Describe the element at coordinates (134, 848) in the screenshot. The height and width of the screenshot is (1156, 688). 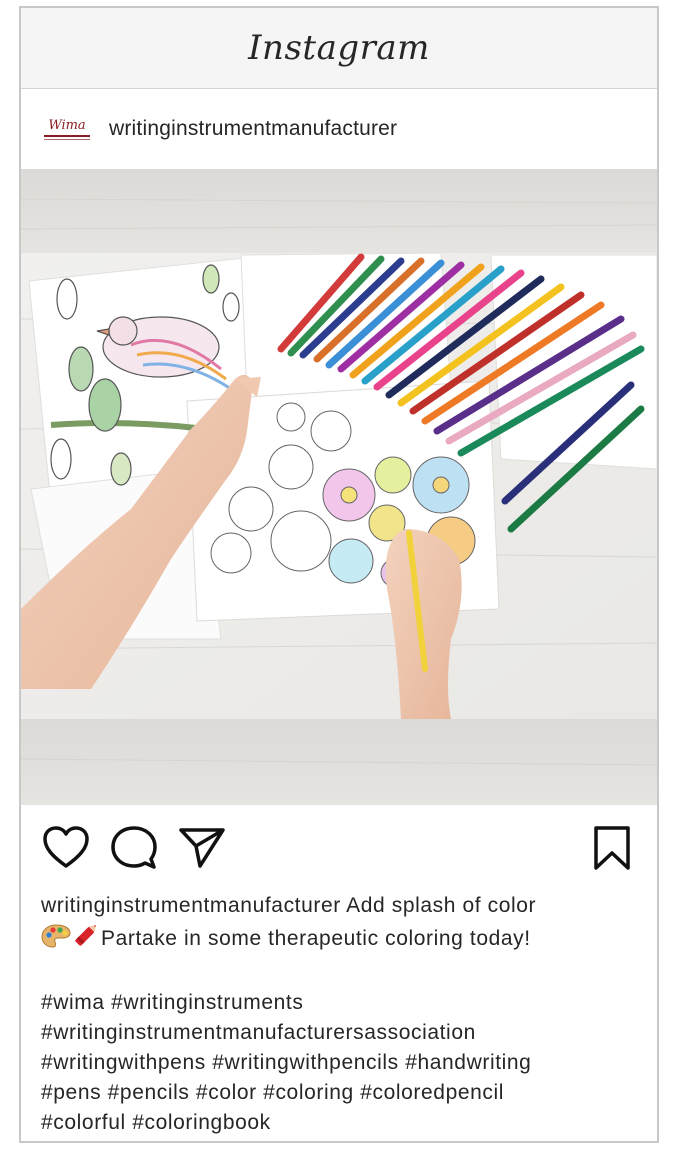
I see `comment-bubble-icon` at that location.